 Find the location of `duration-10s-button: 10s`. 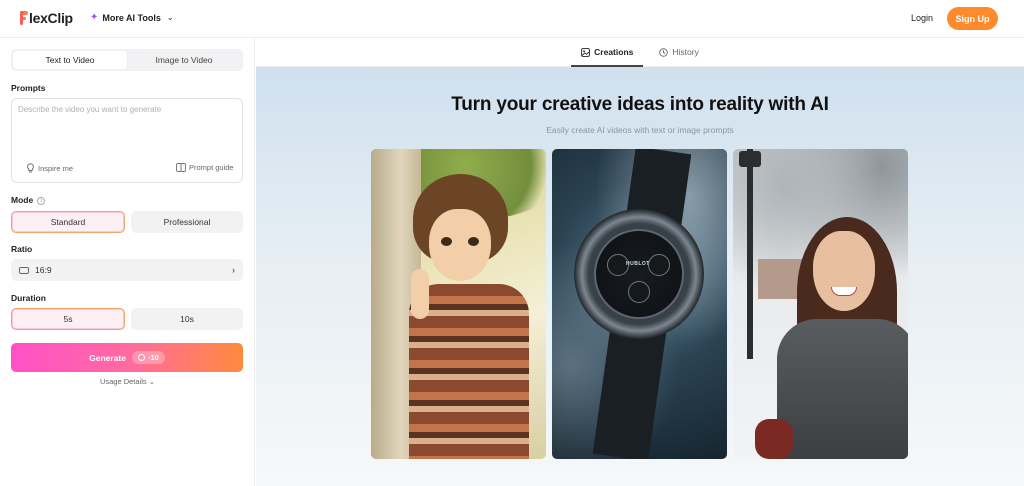

duration-10s-button: 10s is located at coordinates (187, 319).